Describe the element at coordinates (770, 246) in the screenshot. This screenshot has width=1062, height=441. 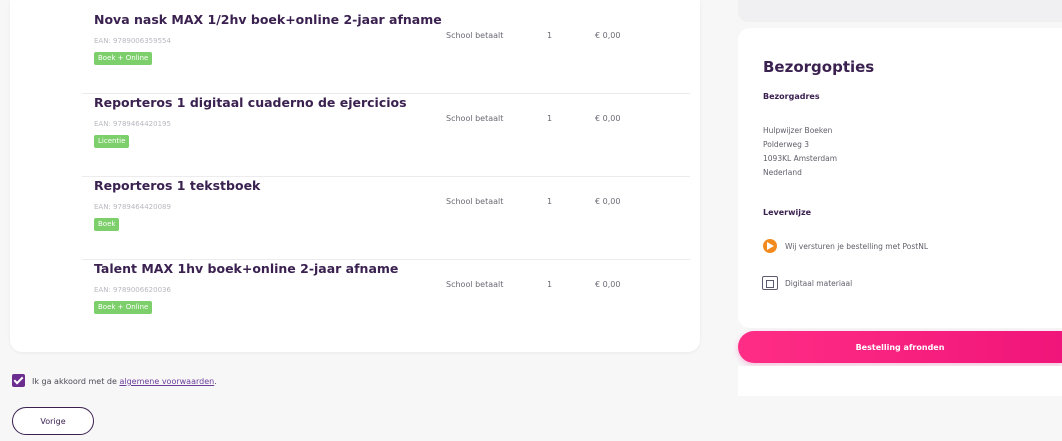
I see `postnl-icon` at that location.